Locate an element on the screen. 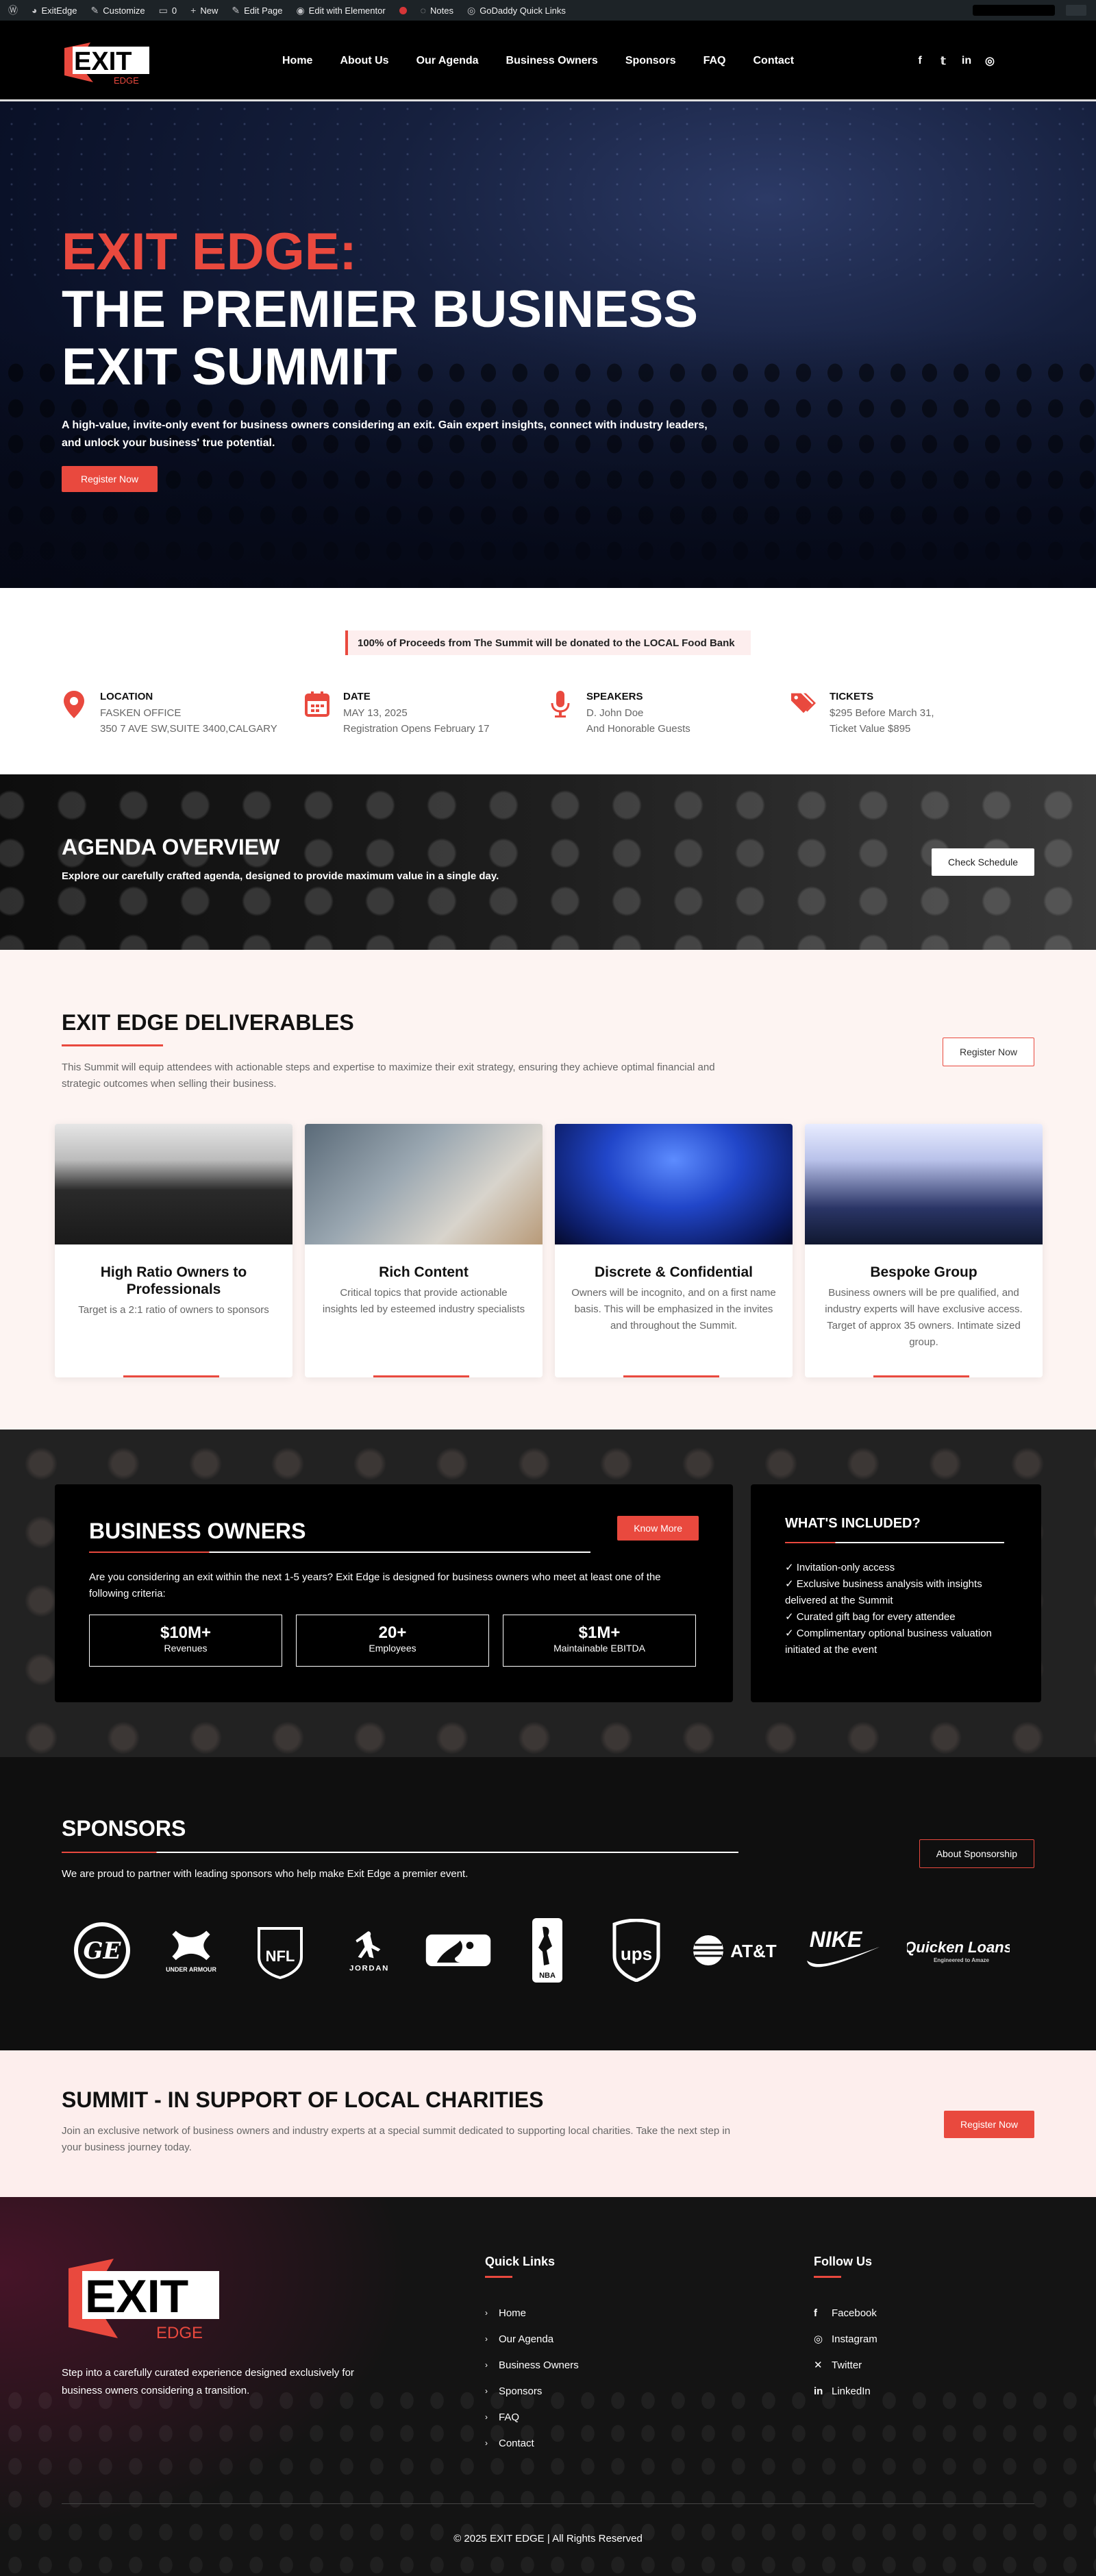 This screenshot has width=1096, height=2576. admin-new: + New is located at coordinates (204, 11).